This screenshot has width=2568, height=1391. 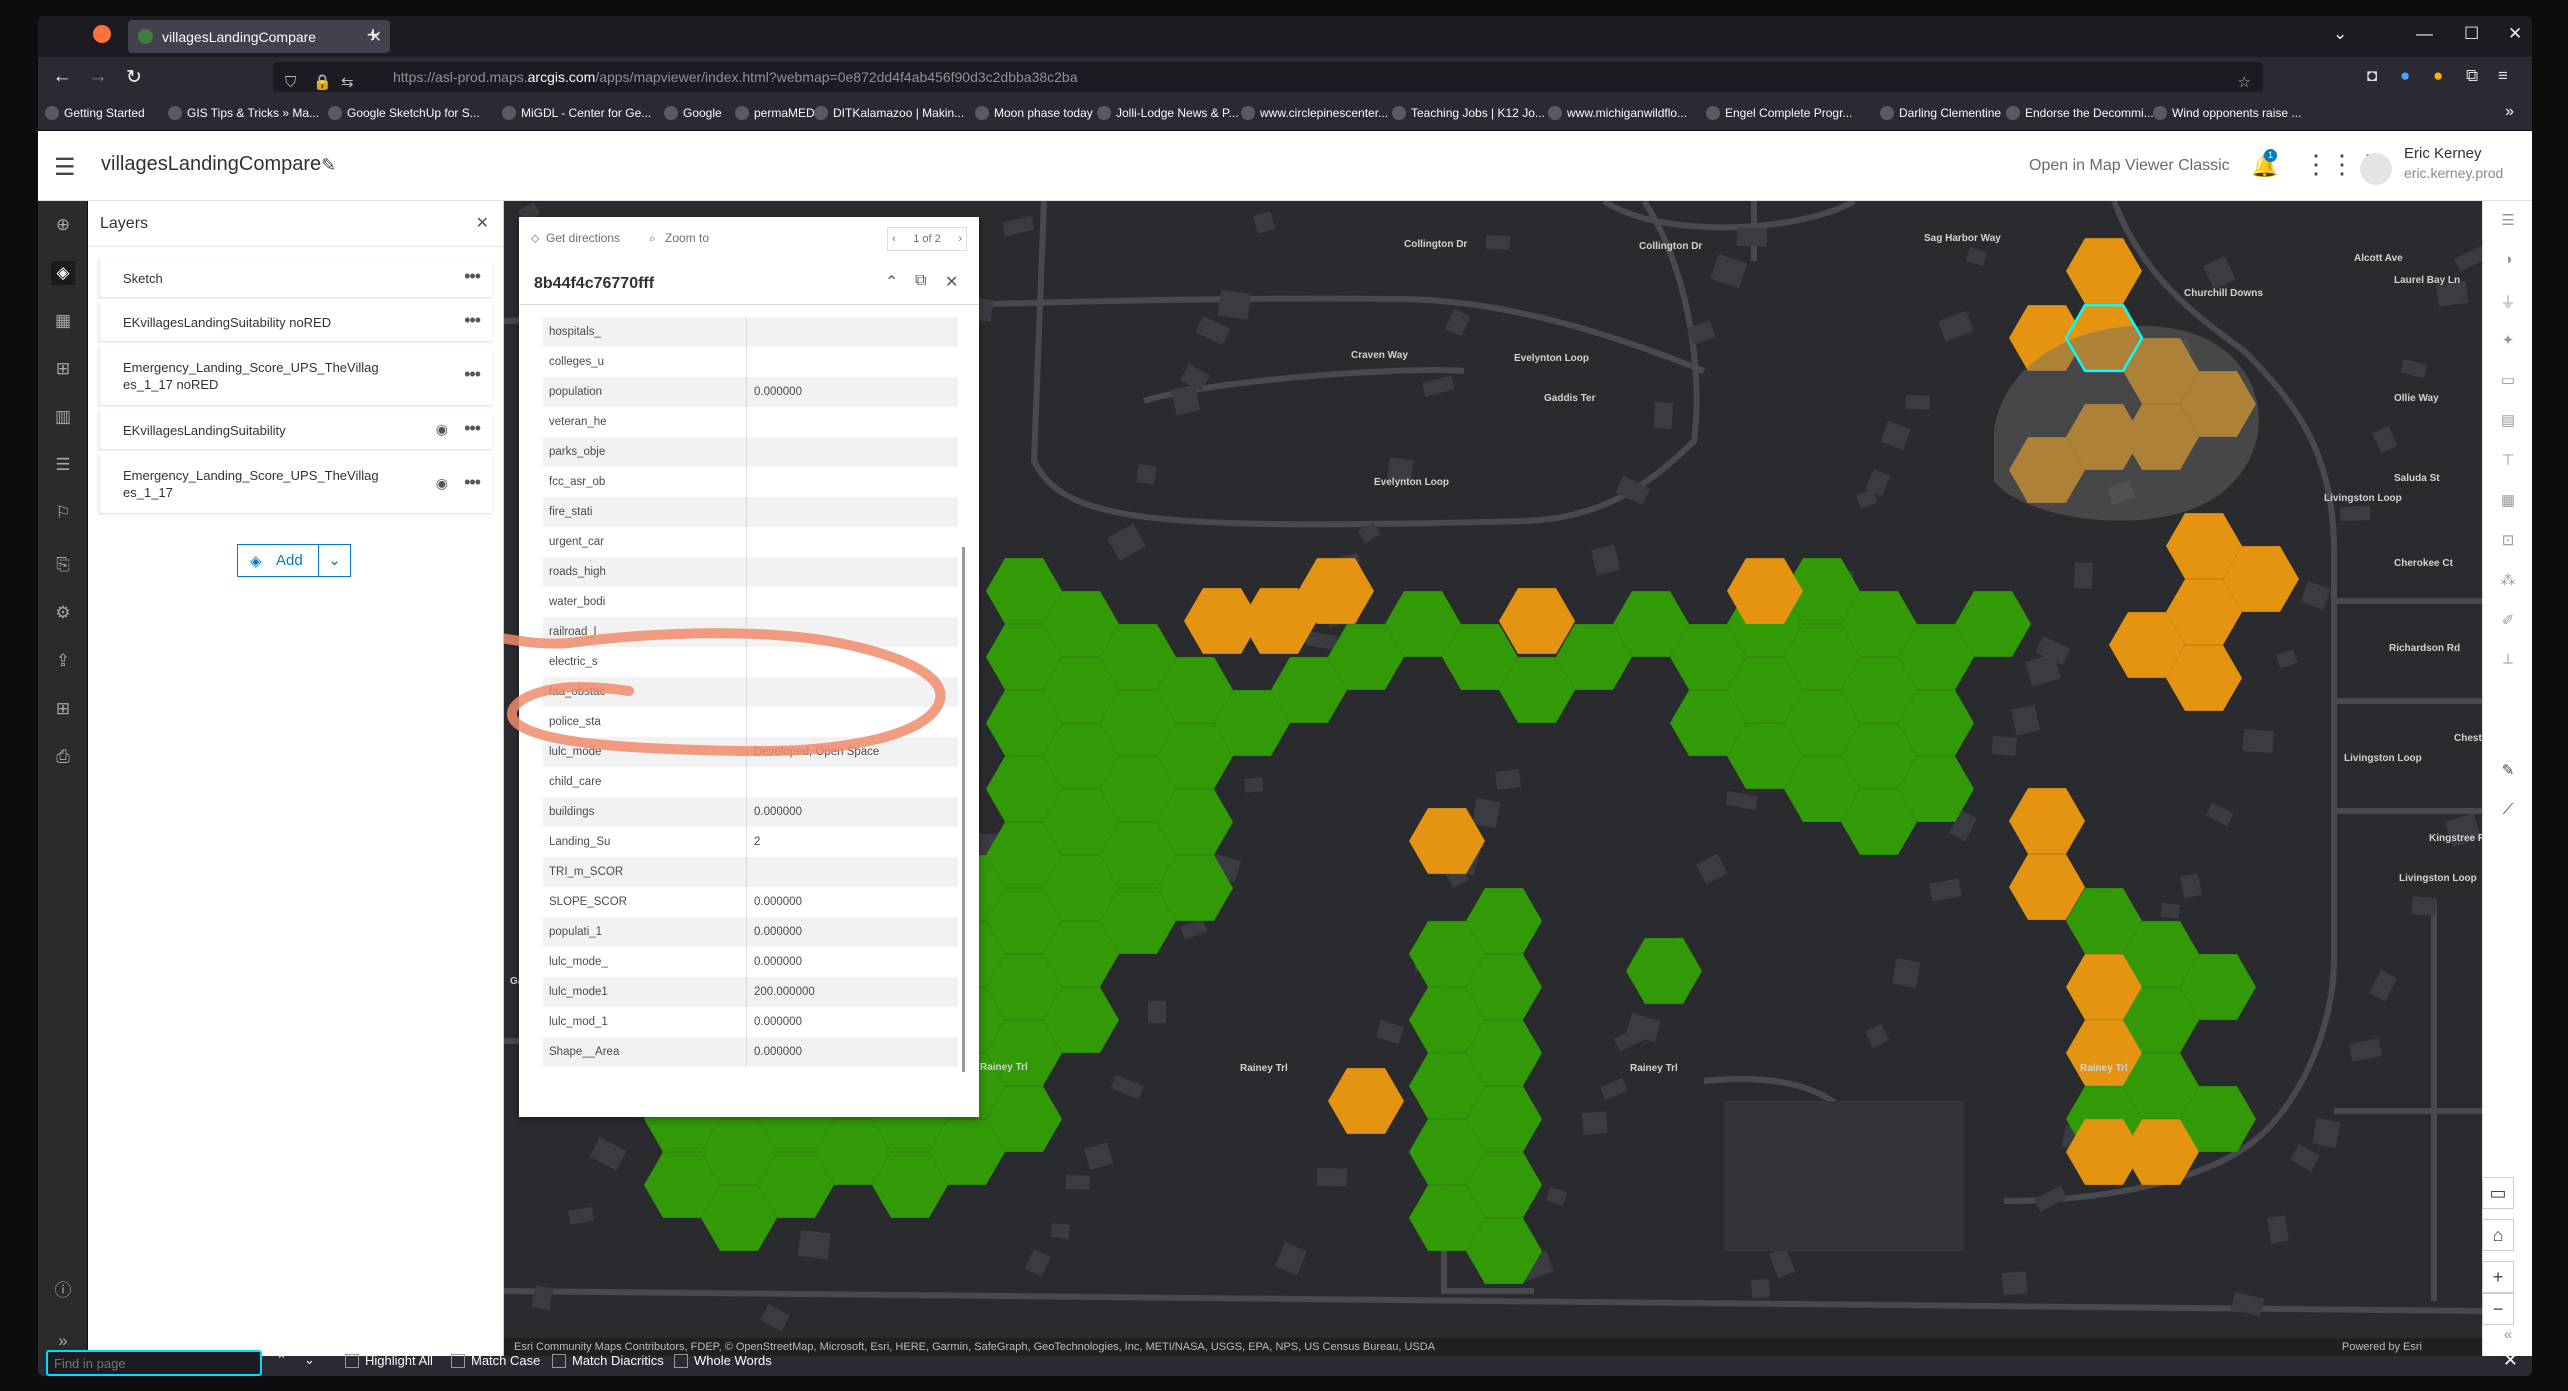 I want to click on directions-icon: ⬦, so click(x=535, y=238).